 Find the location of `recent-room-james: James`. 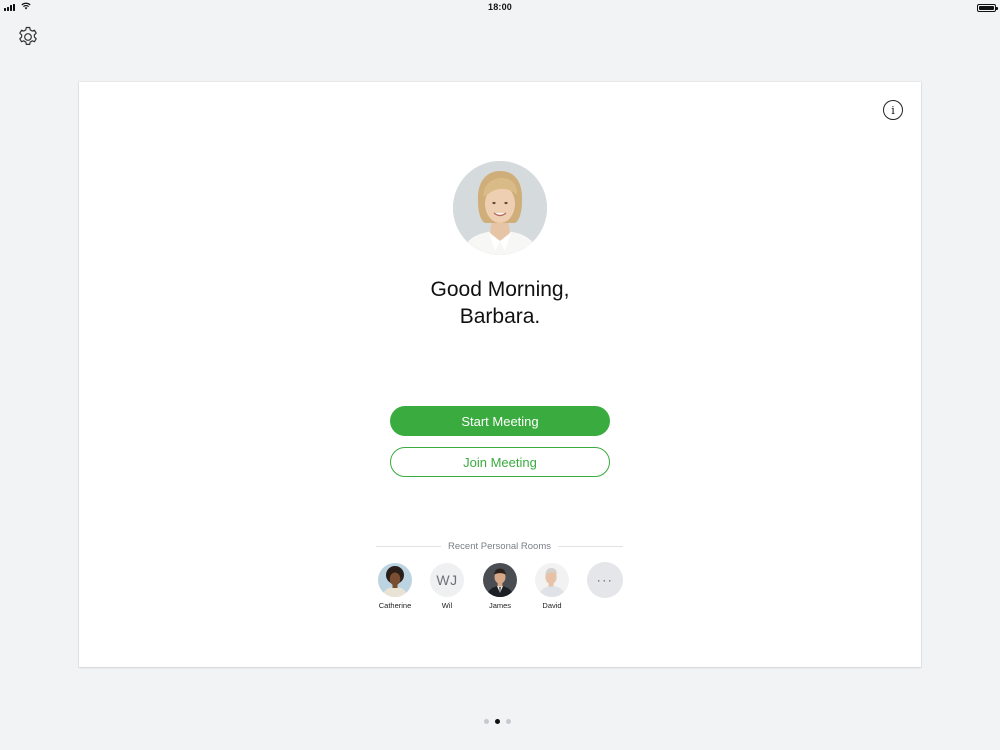

recent-room-james: James is located at coordinates (500, 586).